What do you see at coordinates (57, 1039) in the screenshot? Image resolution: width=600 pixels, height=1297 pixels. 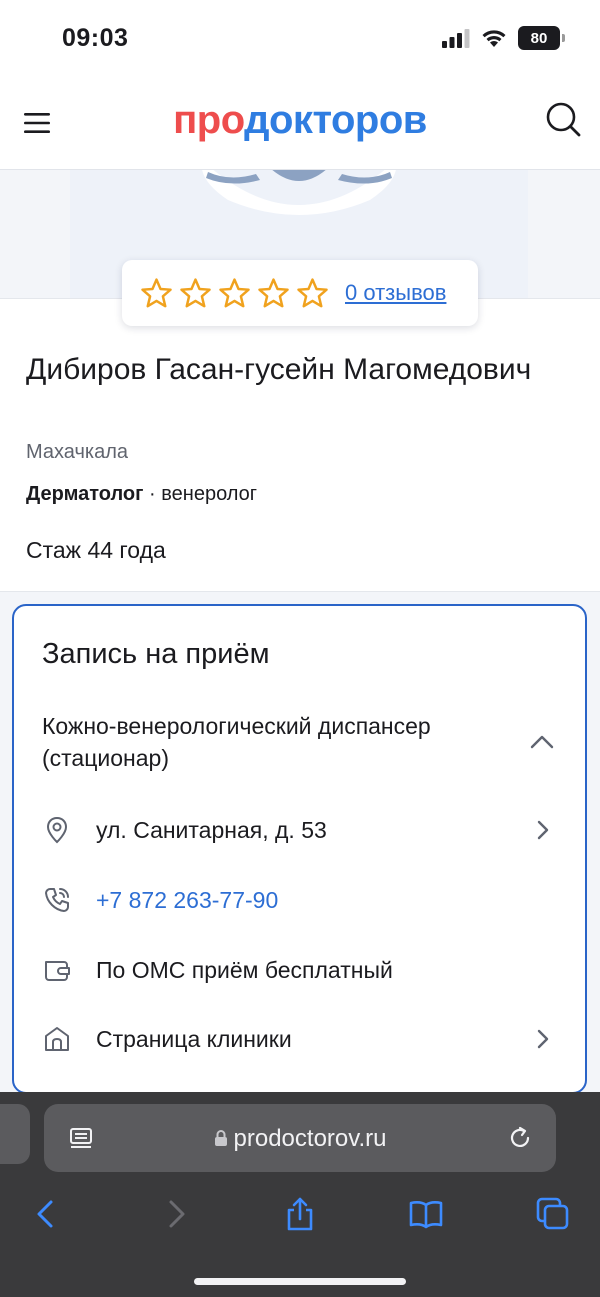 I see `building-icon` at bounding box center [57, 1039].